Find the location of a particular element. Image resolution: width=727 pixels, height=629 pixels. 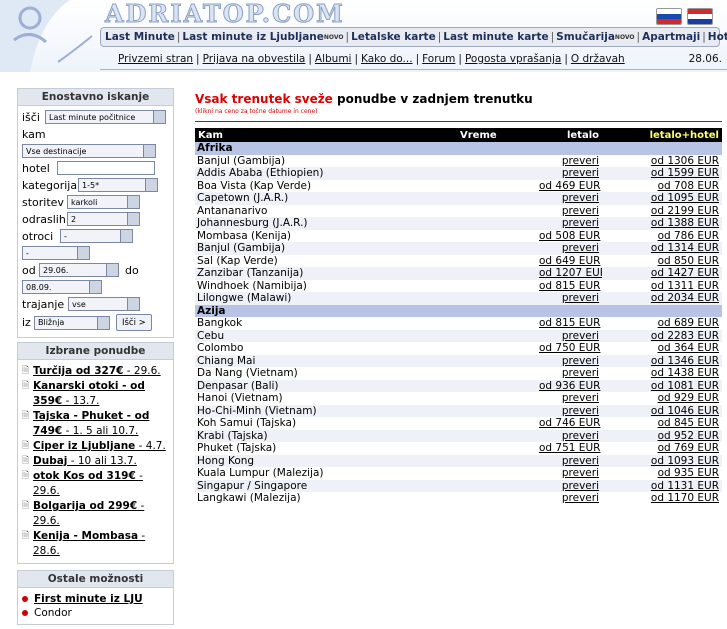

kategorija-select: 1-5* is located at coordinates (118, 185).